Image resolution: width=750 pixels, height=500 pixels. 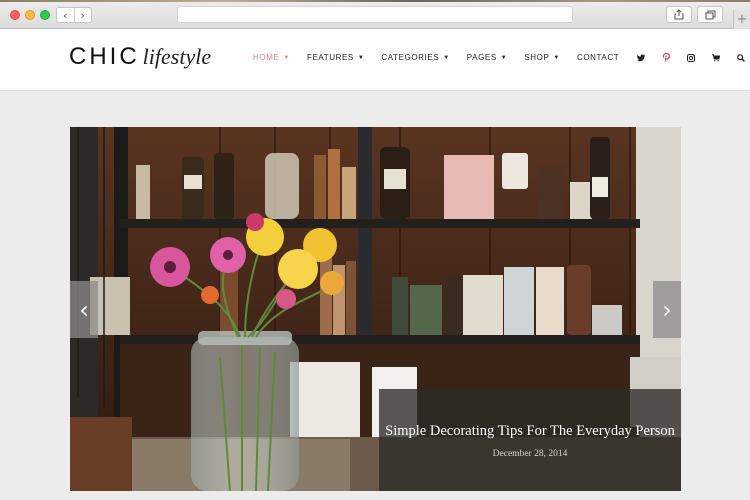 What do you see at coordinates (84, 309) in the screenshot?
I see `slider-prev-button: ‹` at bounding box center [84, 309].